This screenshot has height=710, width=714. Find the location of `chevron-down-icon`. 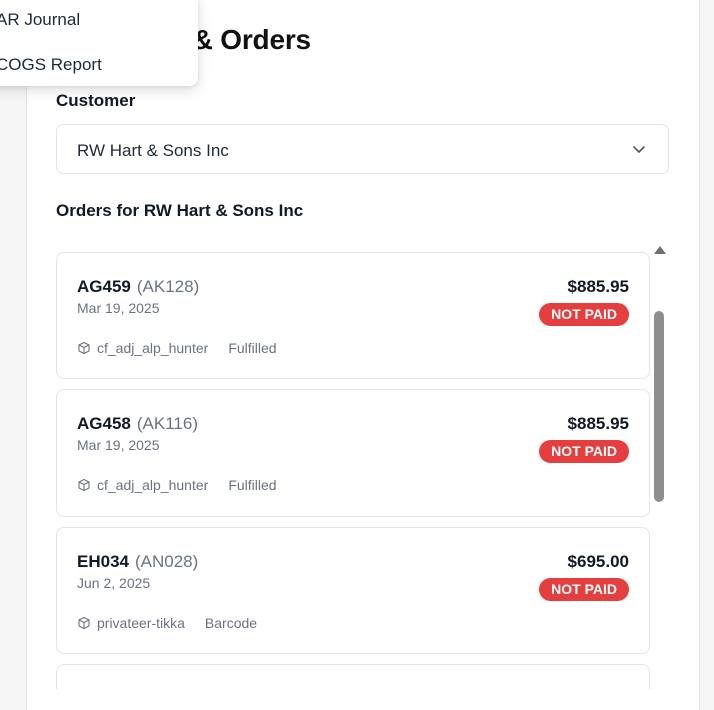

chevron-down-icon is located at coordinates (639, 149).